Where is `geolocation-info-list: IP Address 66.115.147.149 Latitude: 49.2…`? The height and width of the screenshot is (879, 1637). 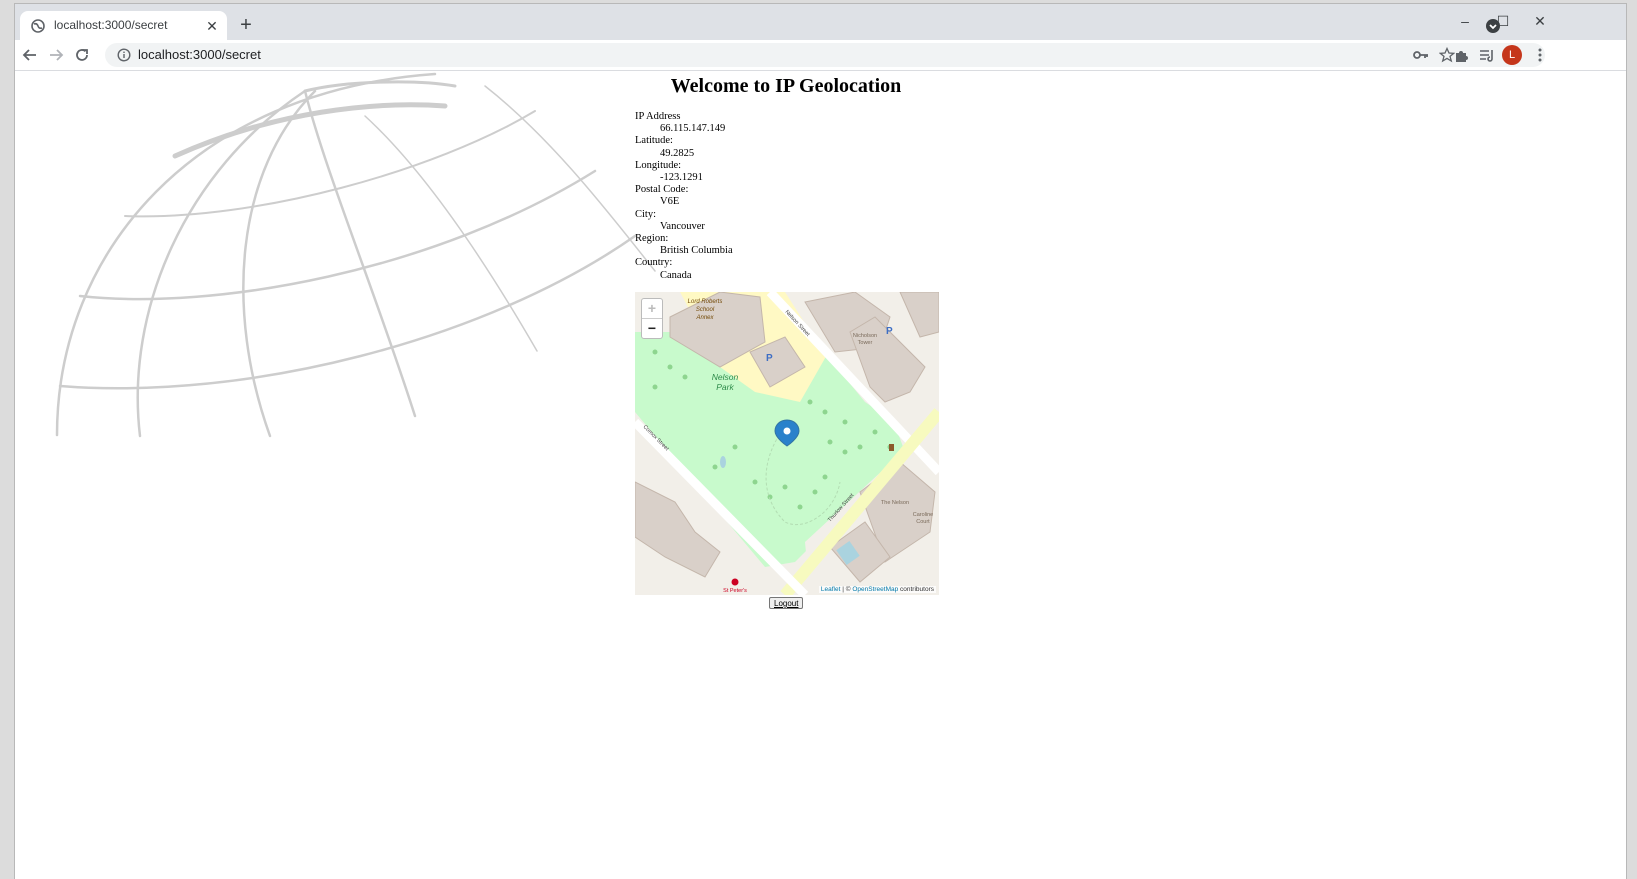 geolocation-info-list: IP Address 66.115.147.149 Latitude: 49.2… is located at coordinates (684, 196).